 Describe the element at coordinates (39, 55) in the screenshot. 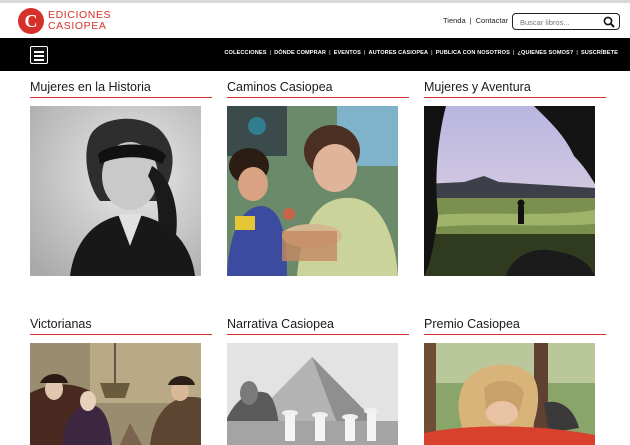

I see `menu-hamburger-icon` at that location.